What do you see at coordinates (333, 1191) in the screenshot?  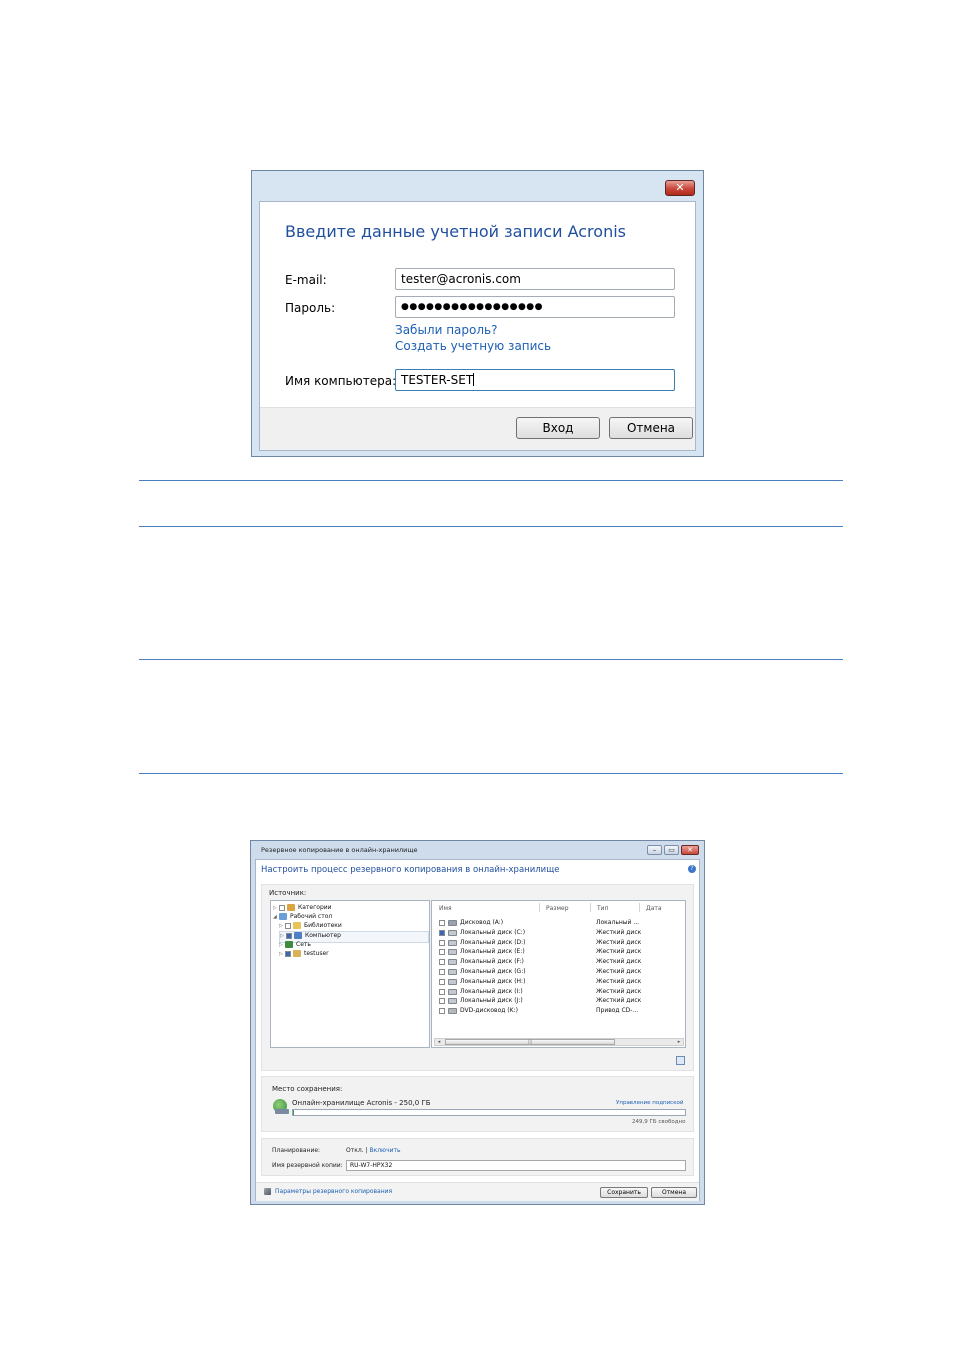 I see `backup-options-link: Параметры резервного копирования` at bounding box center [333, 1191].